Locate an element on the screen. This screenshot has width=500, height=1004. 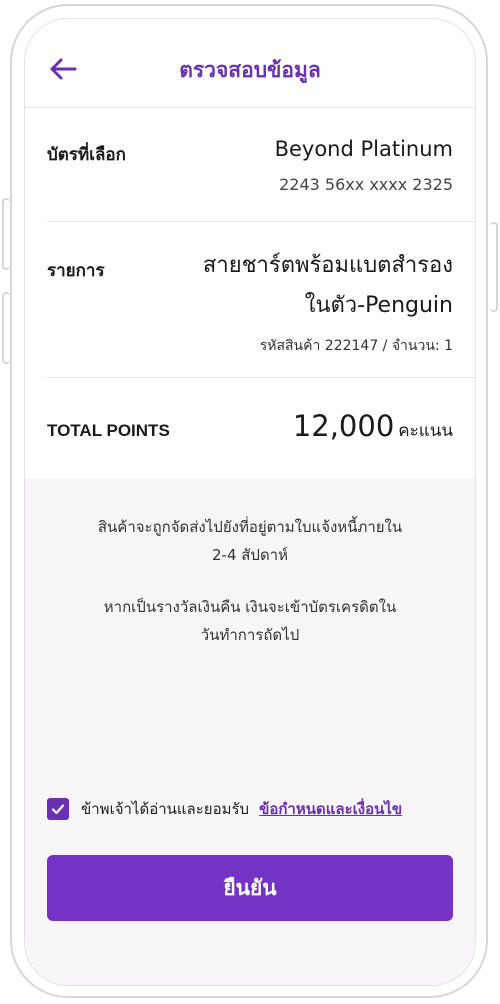
card-number: 2243 56xx xxxx 2325 is located at coordinates (366, 184).